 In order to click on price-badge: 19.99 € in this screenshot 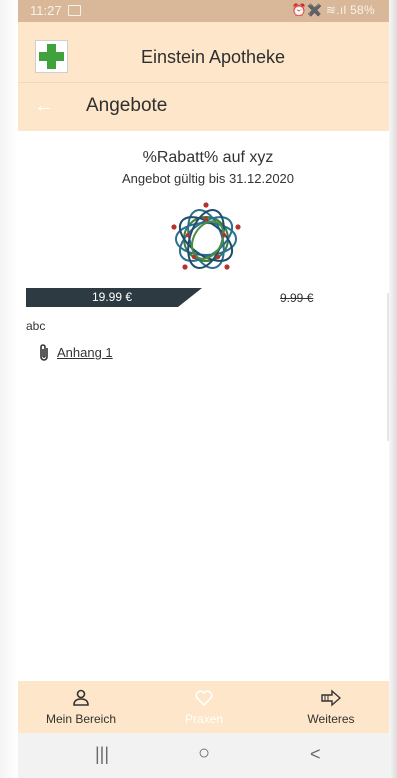, I will do `click(114, 297)`.